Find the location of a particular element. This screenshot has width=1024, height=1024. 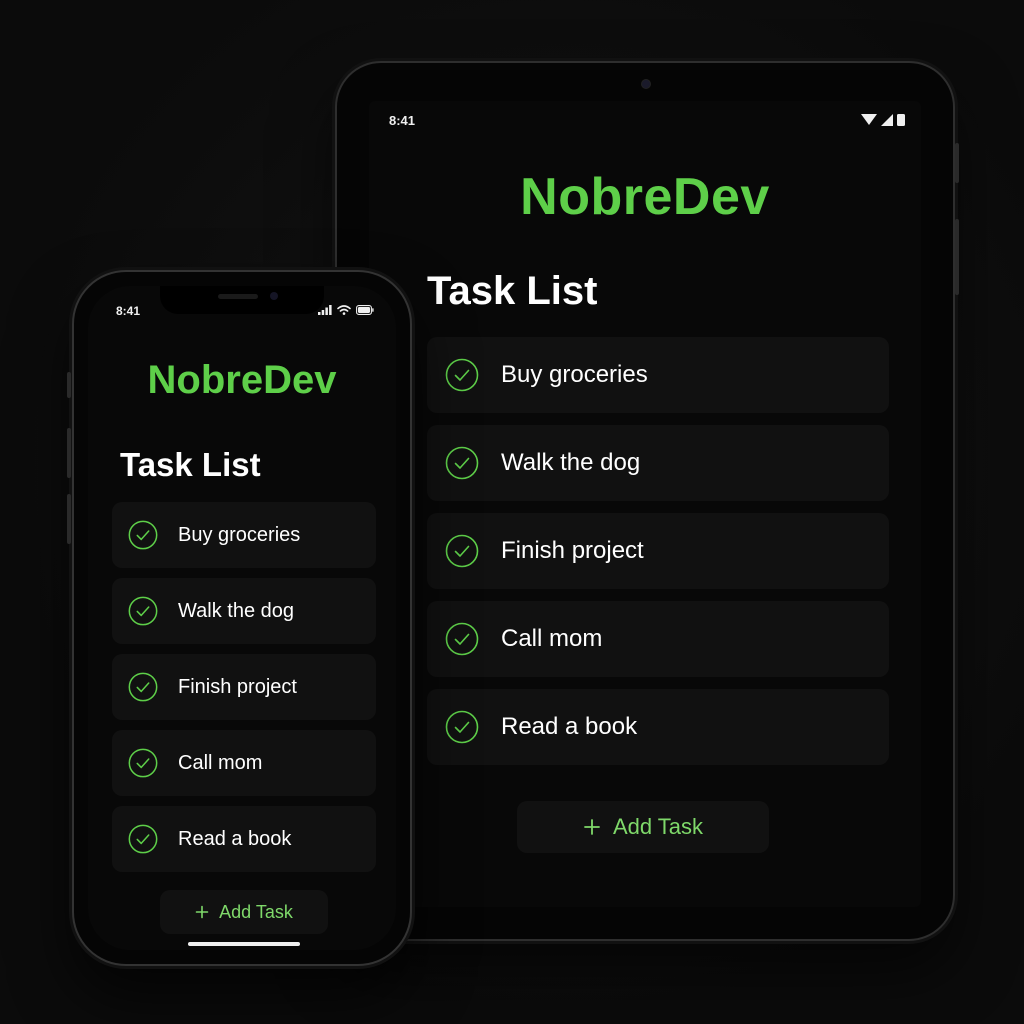

tablet-volume-down-button is located at coordinates (957, 257).